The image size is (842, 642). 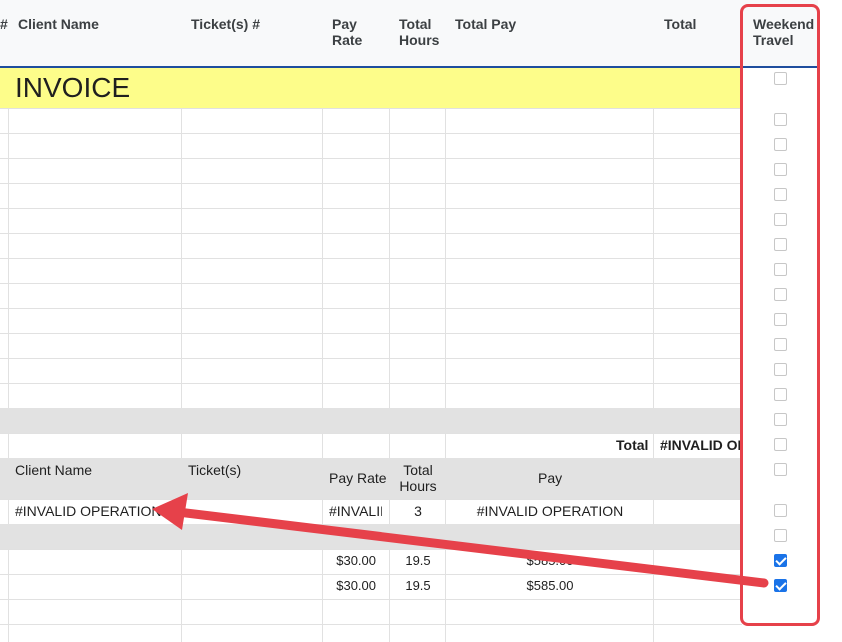 I want to click on annotation-arrow, so click(x=460, y=540).